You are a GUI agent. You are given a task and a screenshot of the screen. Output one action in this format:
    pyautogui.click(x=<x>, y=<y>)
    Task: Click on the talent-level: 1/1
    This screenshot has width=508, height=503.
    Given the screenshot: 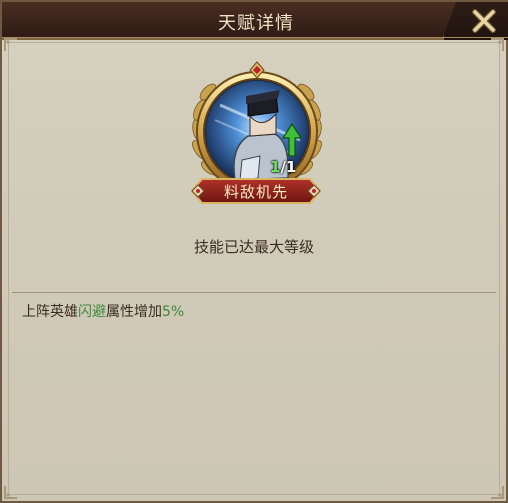 What is the action you would take?
    pyautogui.click(x=290, y=167)
    